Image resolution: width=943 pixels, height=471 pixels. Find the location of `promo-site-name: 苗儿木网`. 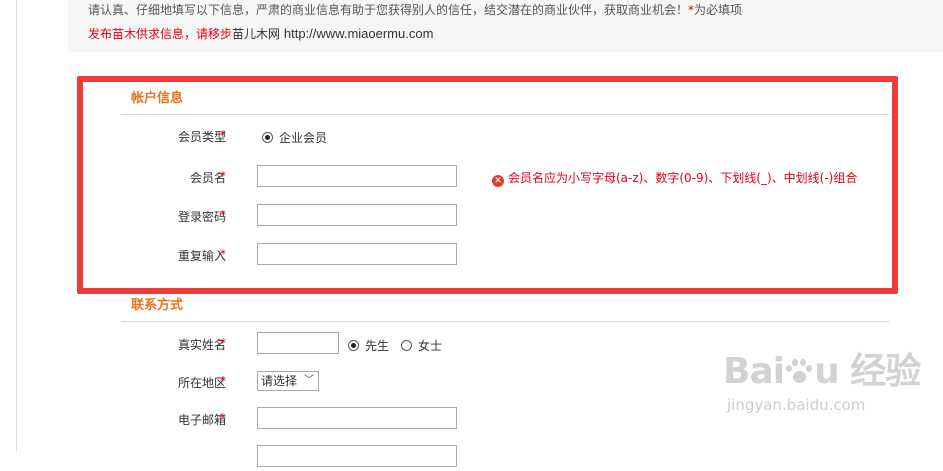

promo-site-name: 苗儿木网 is located at coordinates (256, 34).